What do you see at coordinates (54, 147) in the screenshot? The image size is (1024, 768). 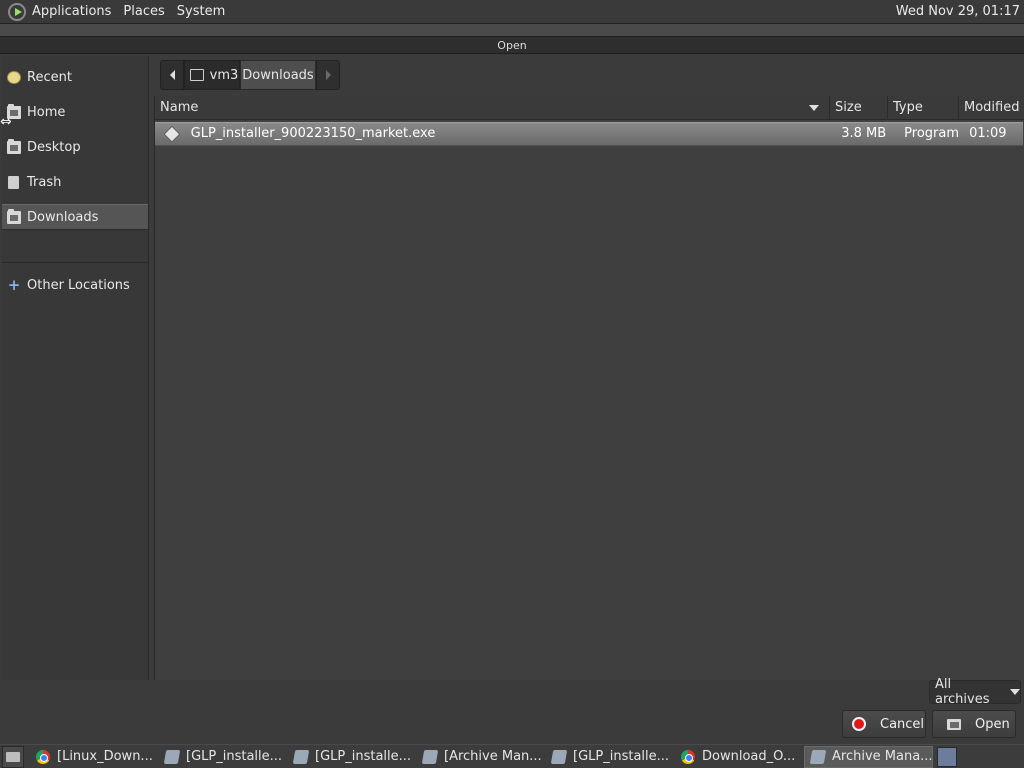 I see `sidebar-item-label: Desktop` at bounding box center [54, 147].